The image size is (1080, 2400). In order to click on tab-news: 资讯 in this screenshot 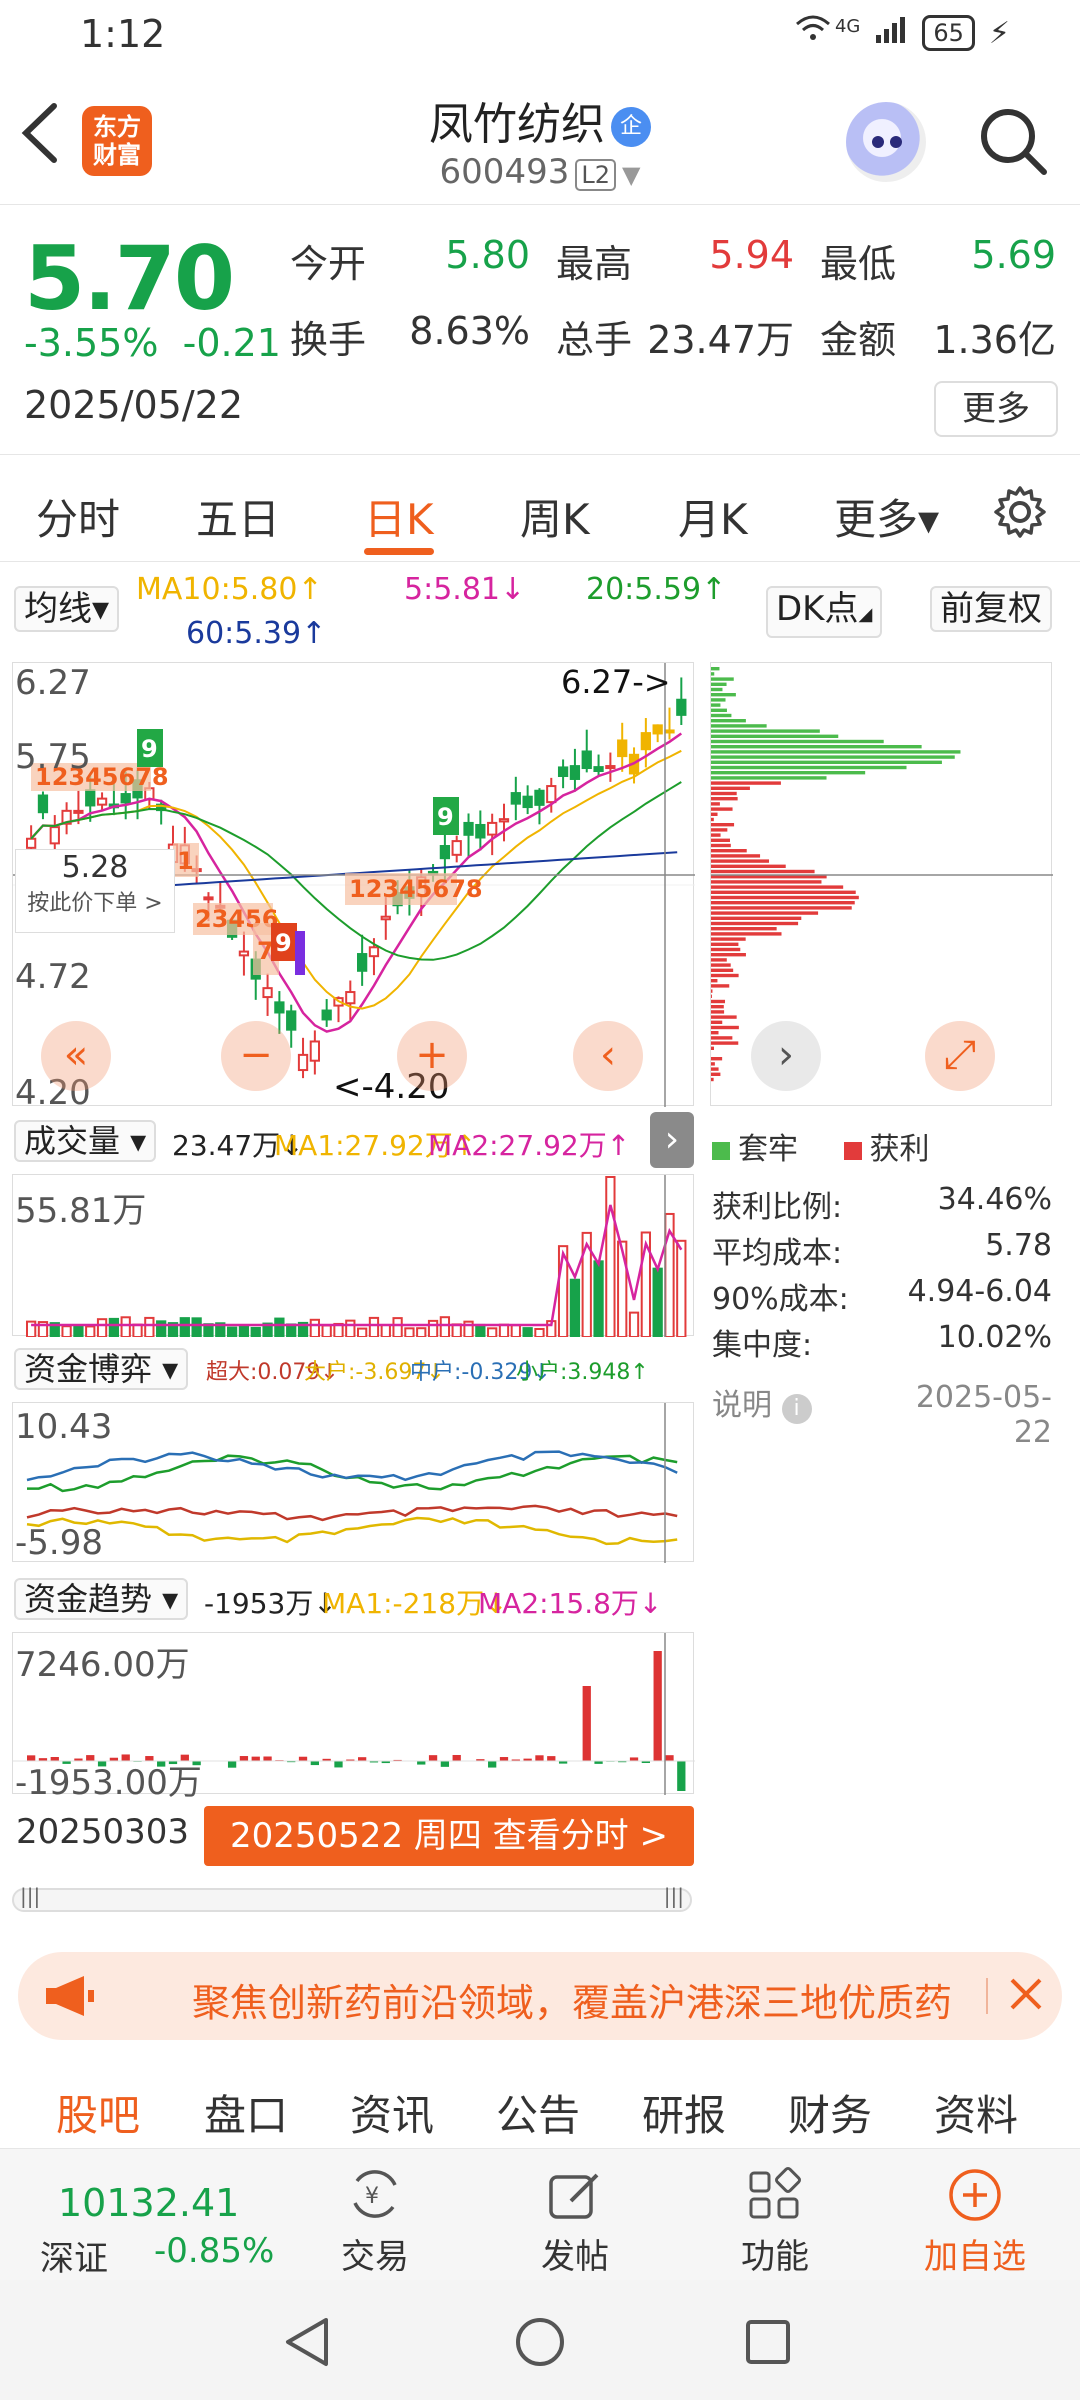, I will do `click(392, 2112)`.